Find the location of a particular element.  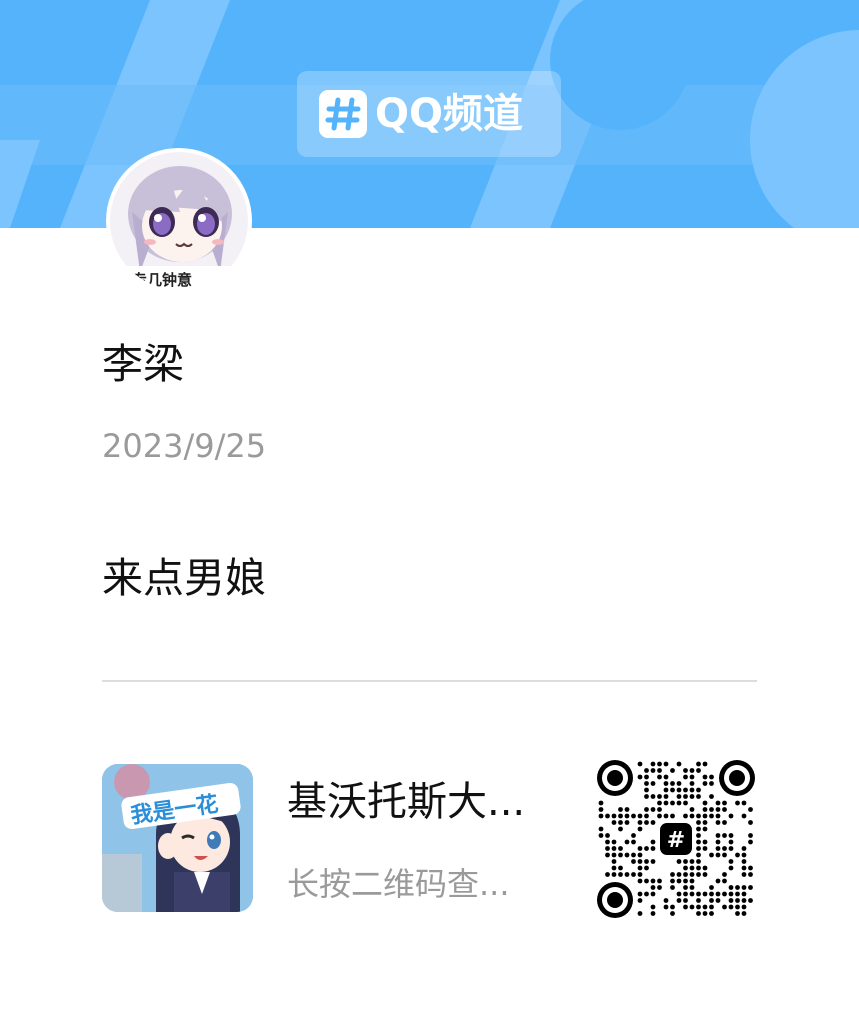

qr-finder-top-right is located at coordinates (737, 778).